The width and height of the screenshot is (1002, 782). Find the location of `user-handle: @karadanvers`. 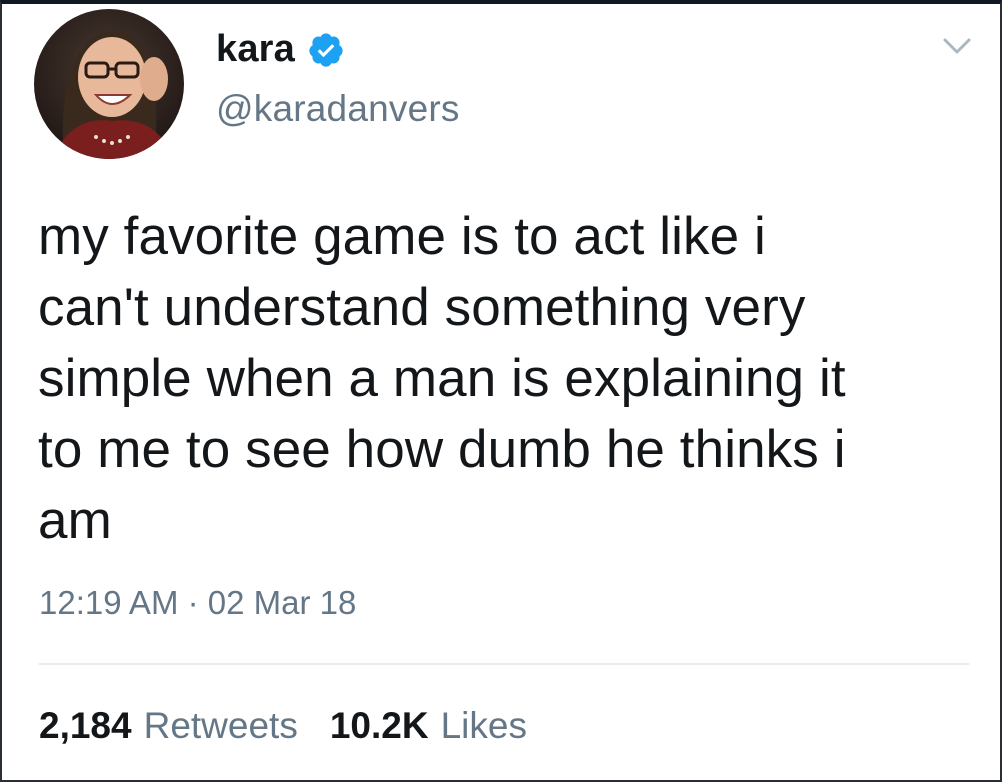

user-handle: @karadanvers is located at coordinates (338, 109).